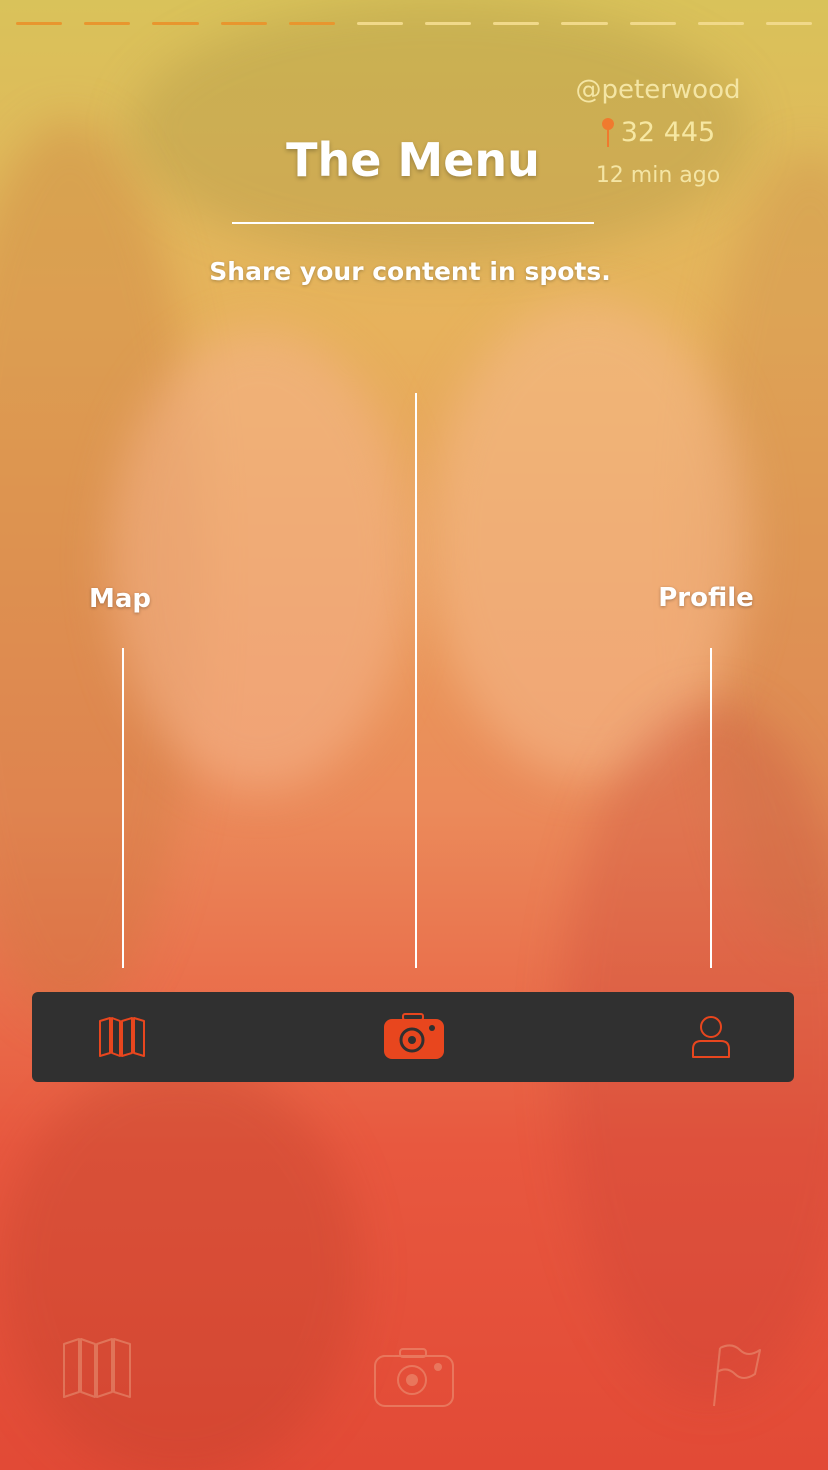 Image resolution: width=828 pixels, height=1470 pixels. What do you see at coordinates (413, 223) in the screenshot?
I see `title-divider` at bounding box center [413, 223].